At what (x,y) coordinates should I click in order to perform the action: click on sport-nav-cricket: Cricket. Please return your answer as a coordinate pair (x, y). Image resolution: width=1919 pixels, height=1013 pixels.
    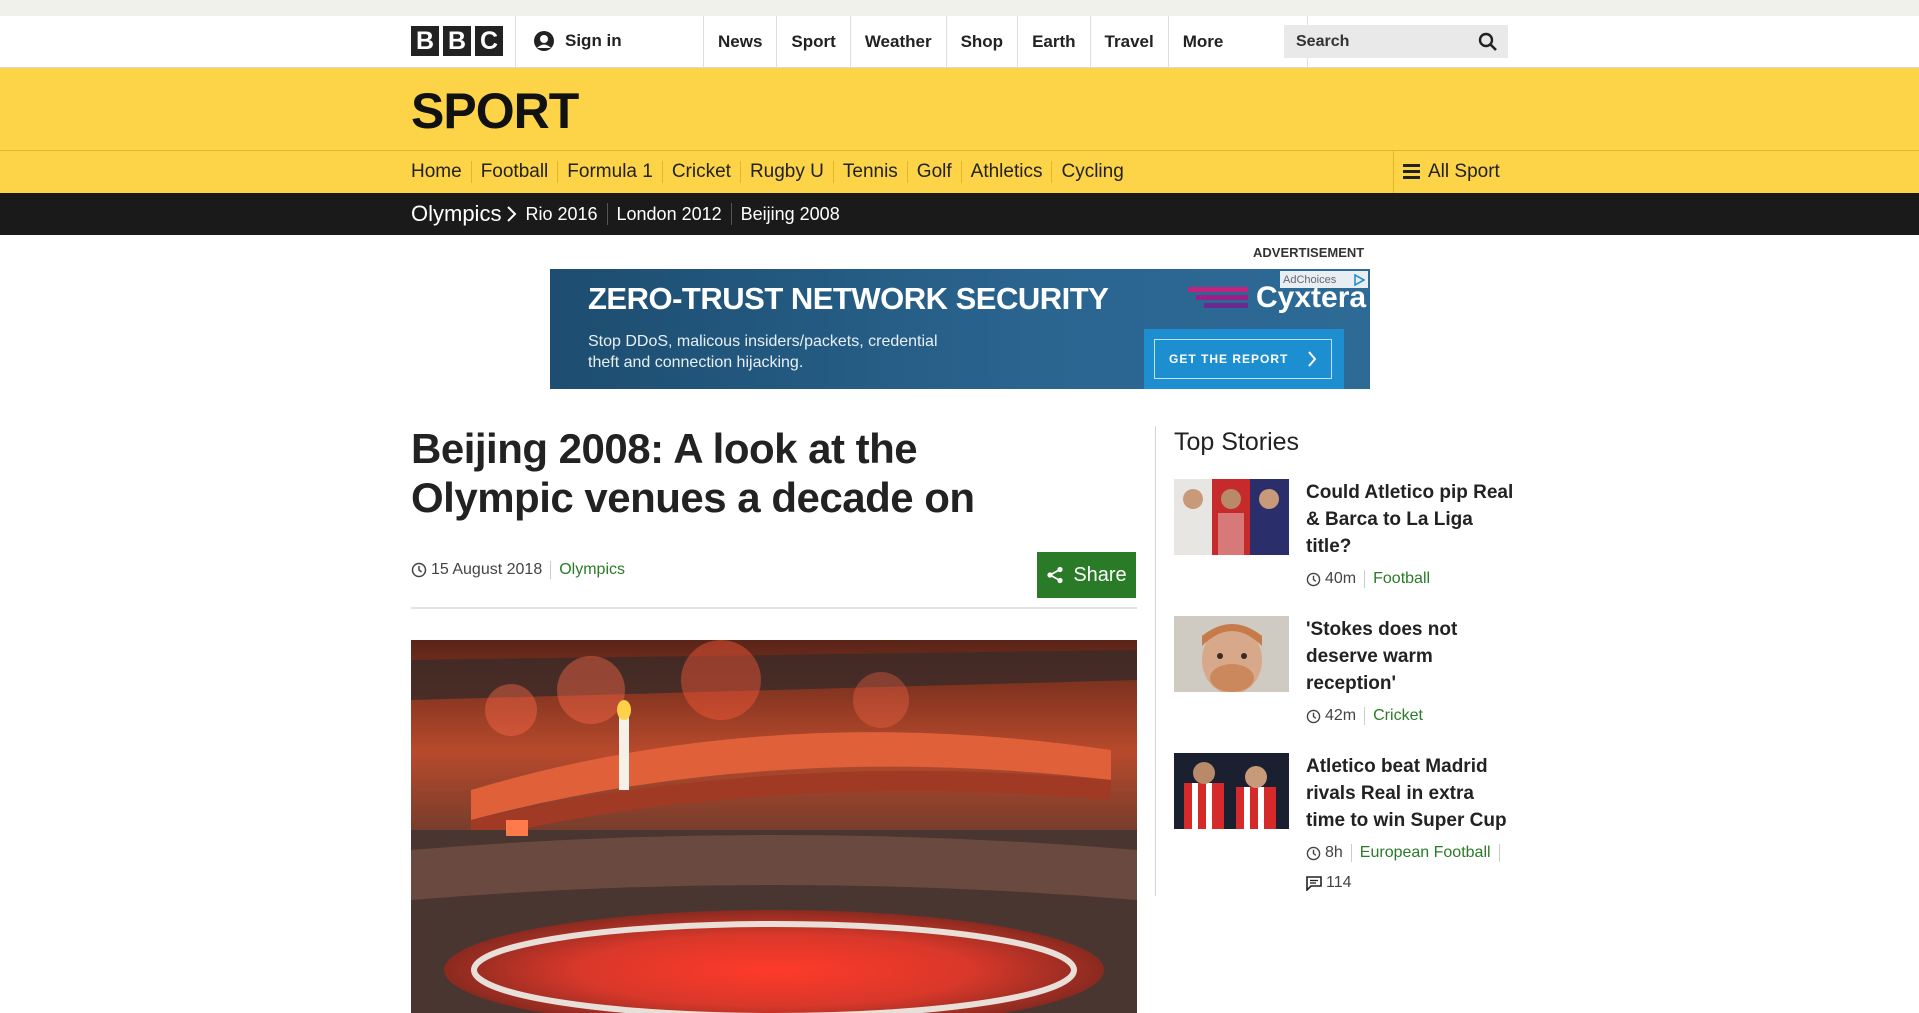
    Looking at the image, I should click on (700, 171).